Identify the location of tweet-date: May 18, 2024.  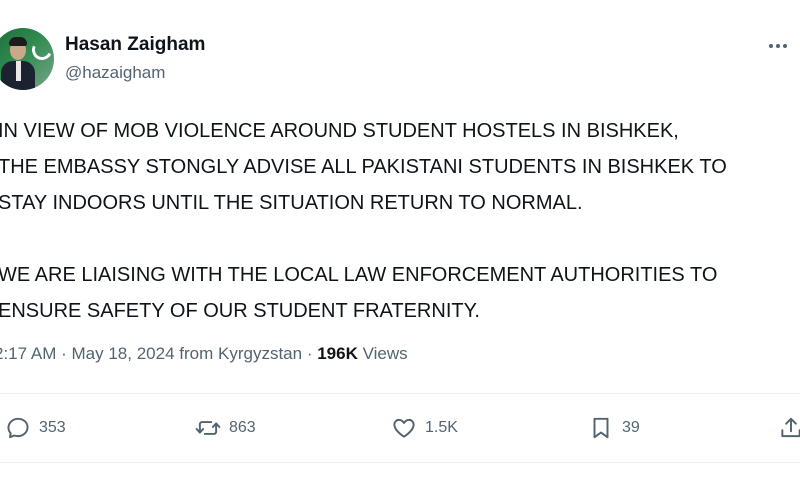
(123, 353).